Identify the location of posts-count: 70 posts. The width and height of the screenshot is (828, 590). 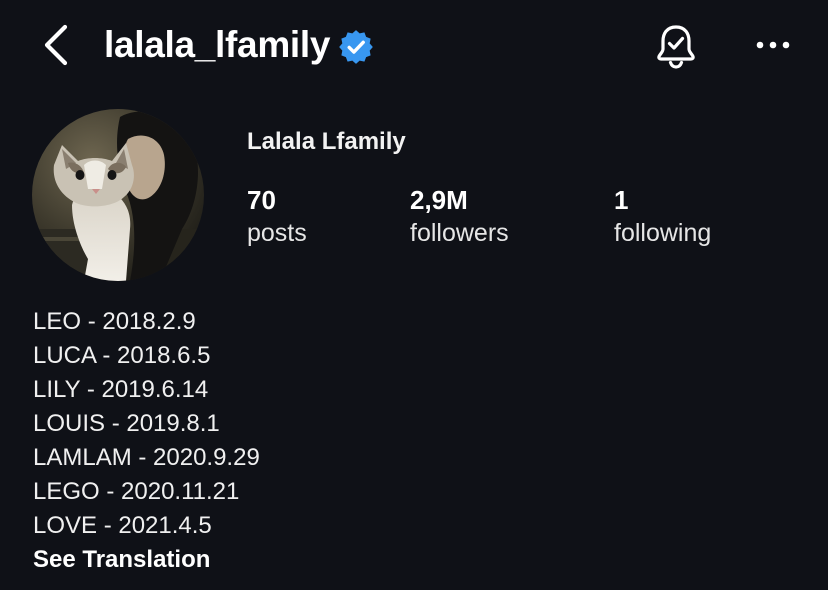
(277, 216).